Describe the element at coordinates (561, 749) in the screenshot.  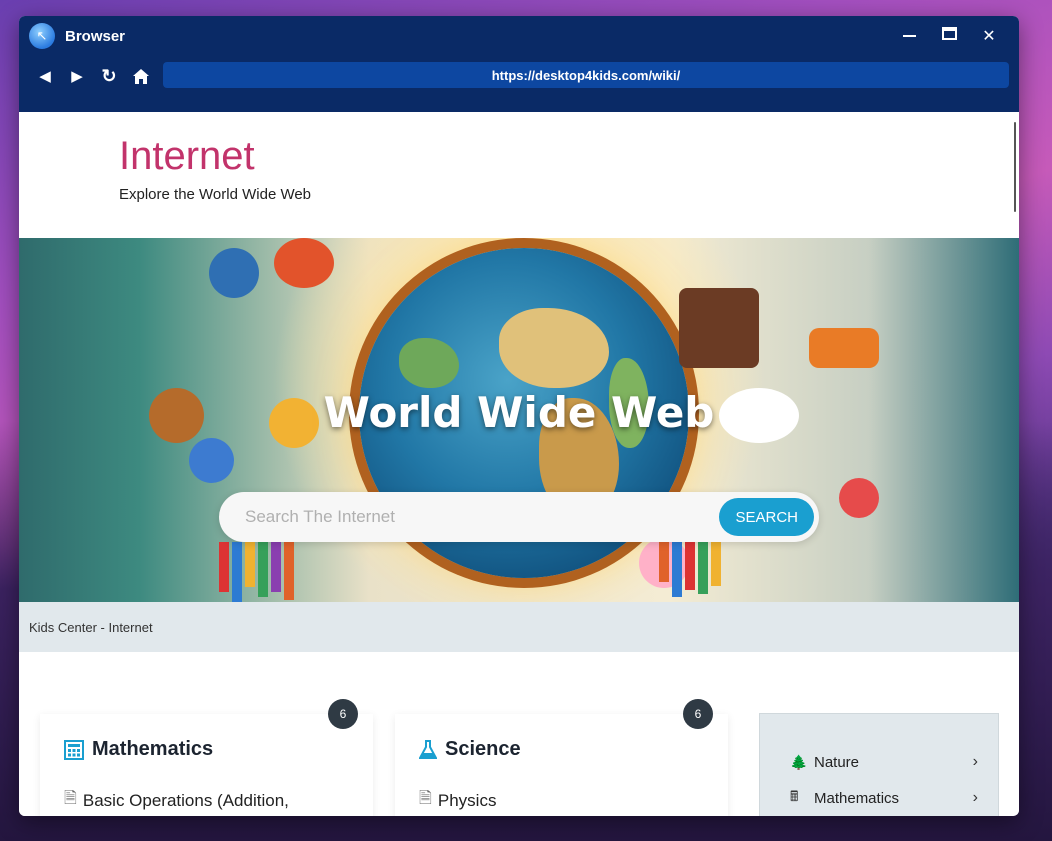
I see `card-title: Science` at that location.